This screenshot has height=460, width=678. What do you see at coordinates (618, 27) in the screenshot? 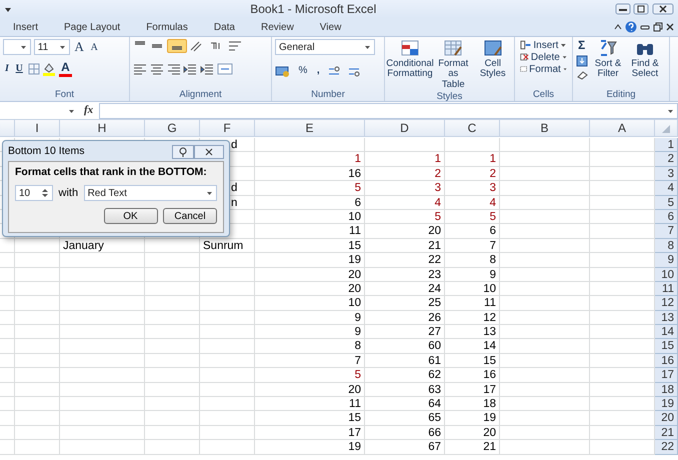
I see `chevron-up-icon` at bounding box center [618, 27].